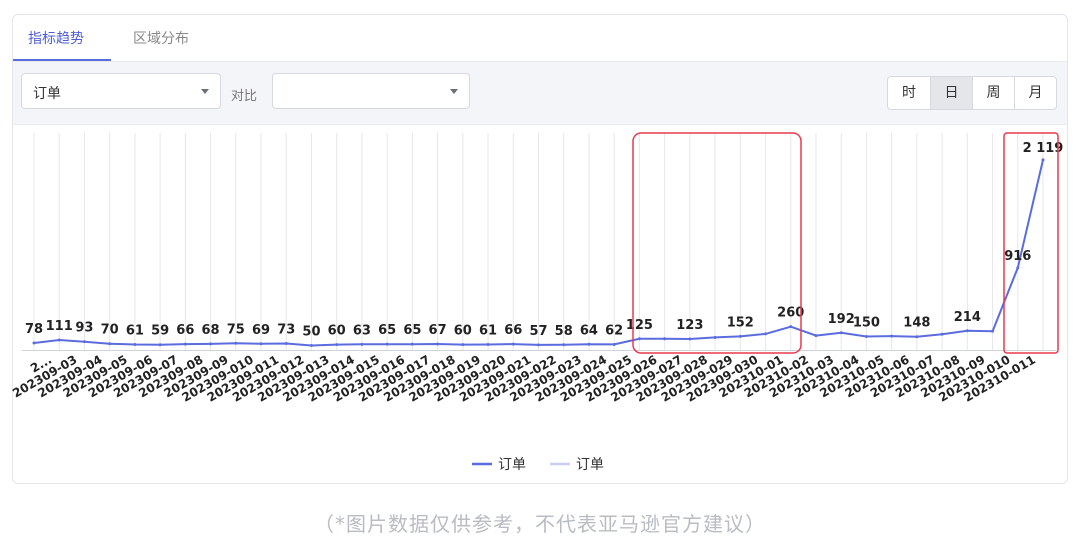 This screenshot has height=552, width=1080. I want to click on data-label: 148, so click(916, 323).